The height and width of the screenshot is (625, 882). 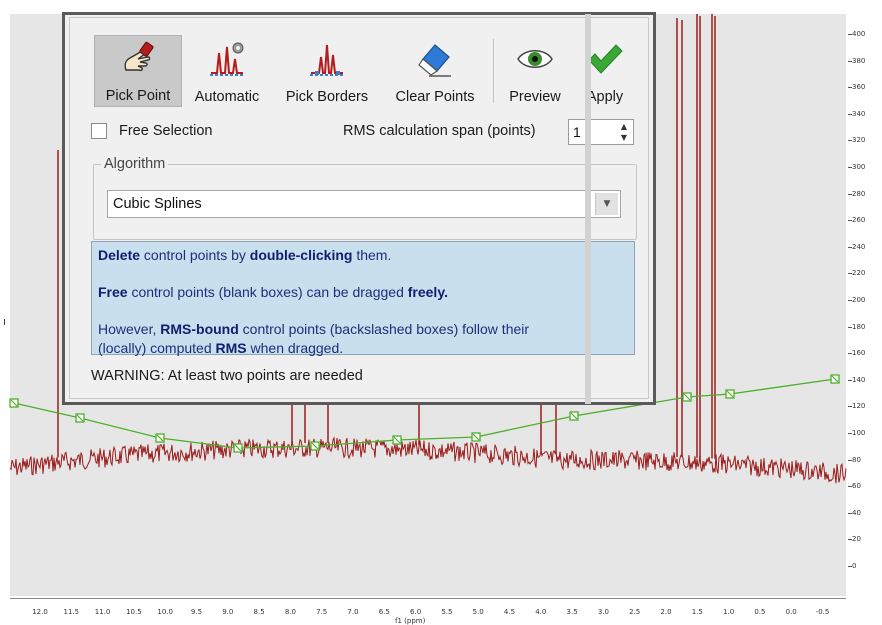 I want to click on algorithm-select: Cubic Splines ▼, so click(x=364, y=204).